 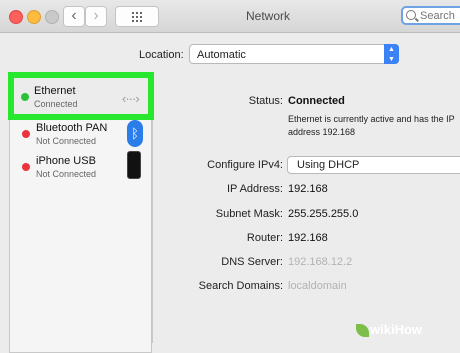 What do you see at coordinates (240, 286) in the screenshot?
I see `search-domains-label: Search Domains:` at bounding box center [240, 286].